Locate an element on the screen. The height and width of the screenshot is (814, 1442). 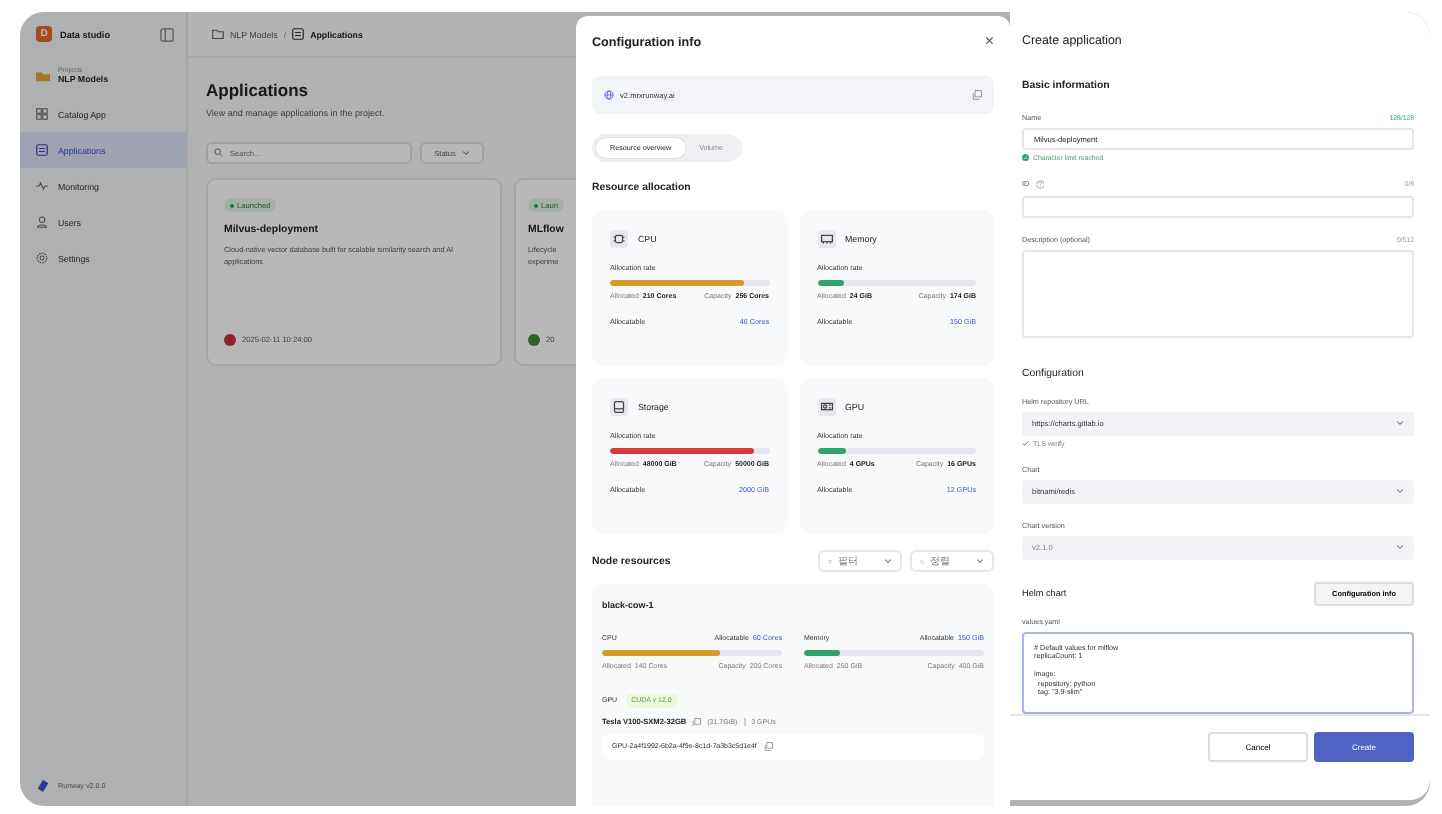
id-field is located at coordinates (1218, 206).